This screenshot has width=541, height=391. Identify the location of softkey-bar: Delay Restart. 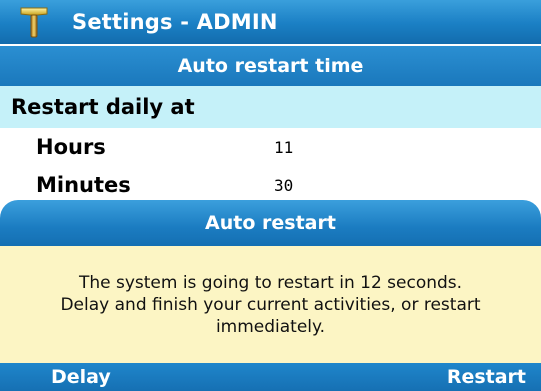
(270, 377).